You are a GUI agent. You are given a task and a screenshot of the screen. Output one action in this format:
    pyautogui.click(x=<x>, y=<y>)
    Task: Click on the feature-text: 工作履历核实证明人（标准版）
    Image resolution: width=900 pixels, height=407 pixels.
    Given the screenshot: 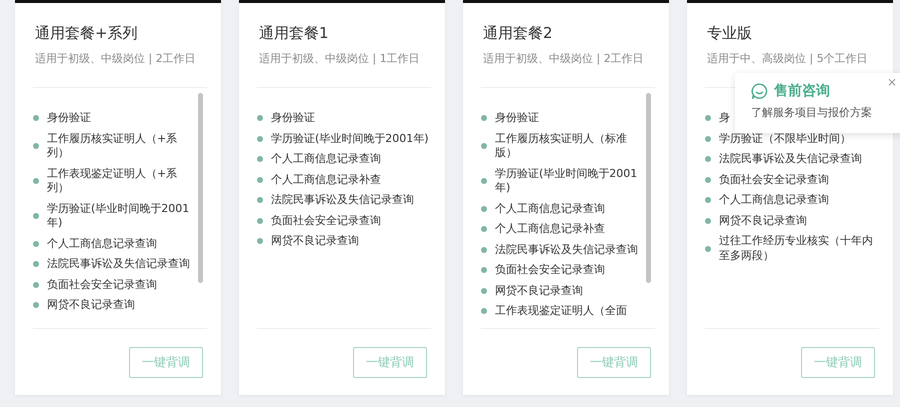 What is the action you would take?
    pyautogui.click(x=561, y=146)
    